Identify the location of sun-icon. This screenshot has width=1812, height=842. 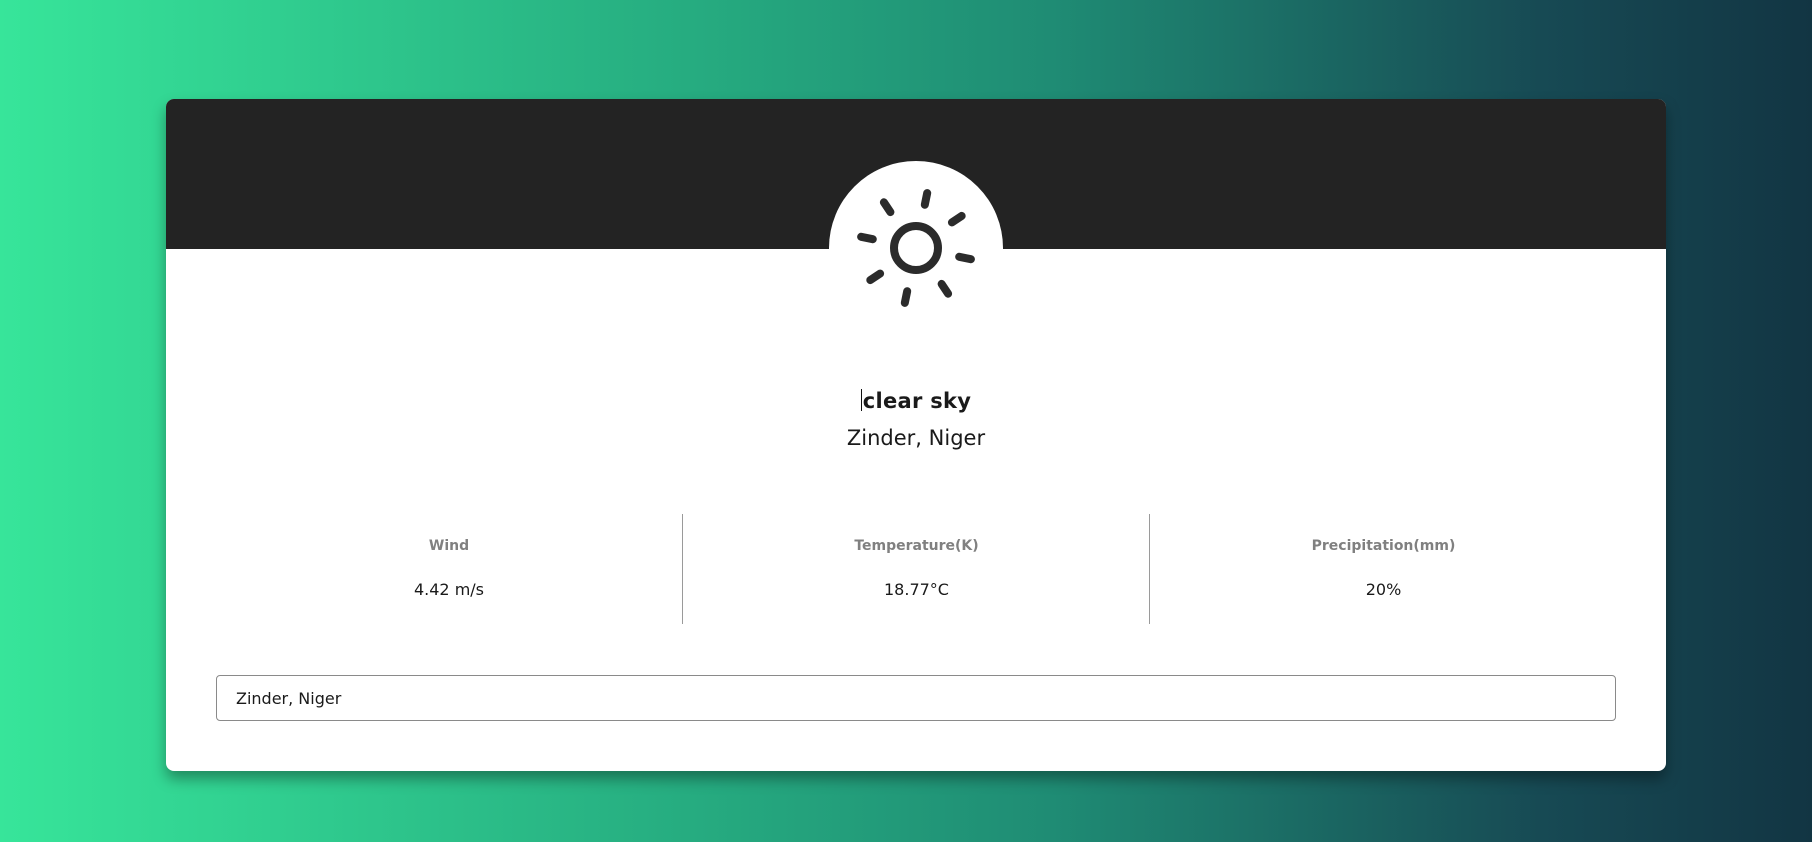
(916, 248).